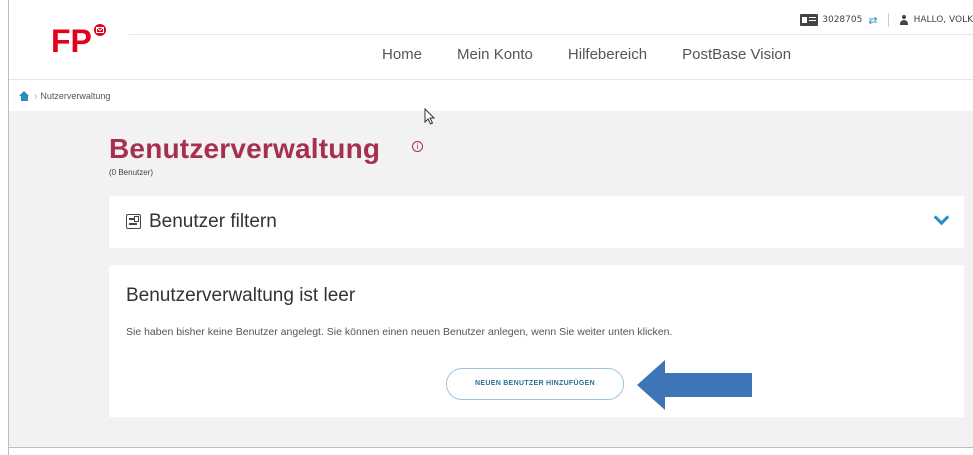 The width and height of the screenshot is (973, 455). I want to click on mouse-cursor-icon, so click(430, 116).